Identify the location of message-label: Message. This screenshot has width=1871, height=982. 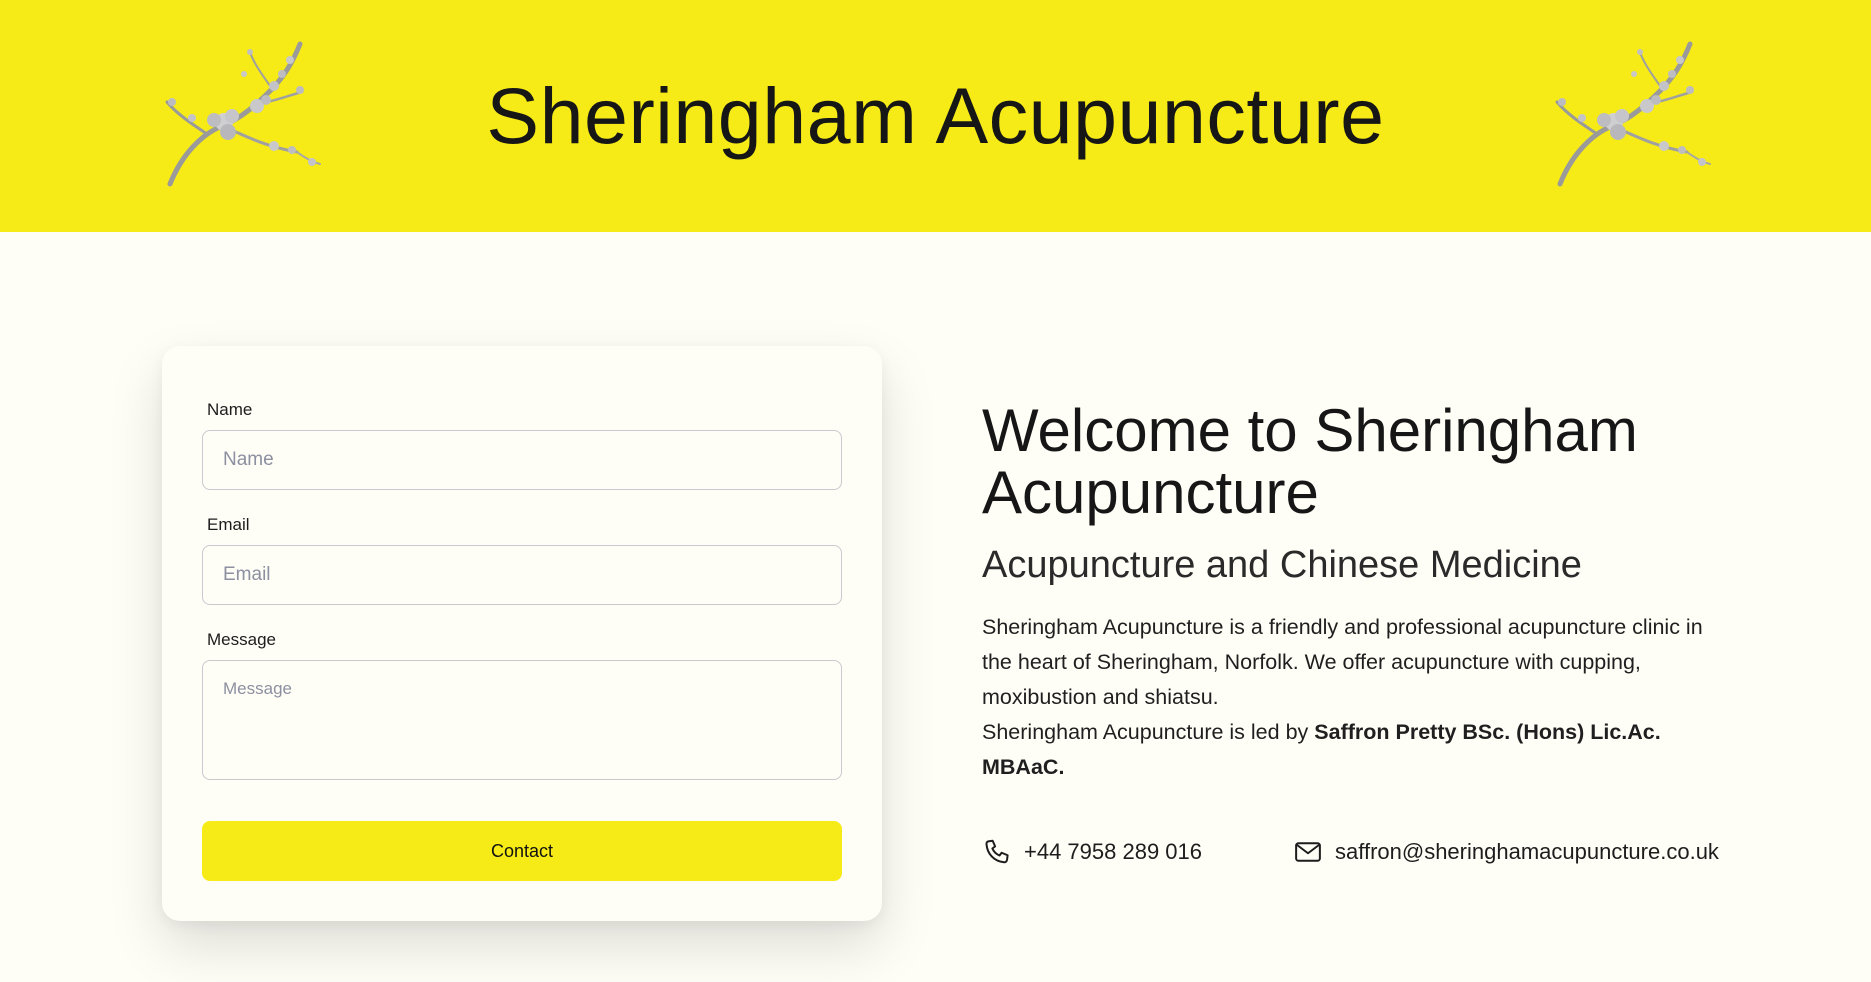
(241, 639).